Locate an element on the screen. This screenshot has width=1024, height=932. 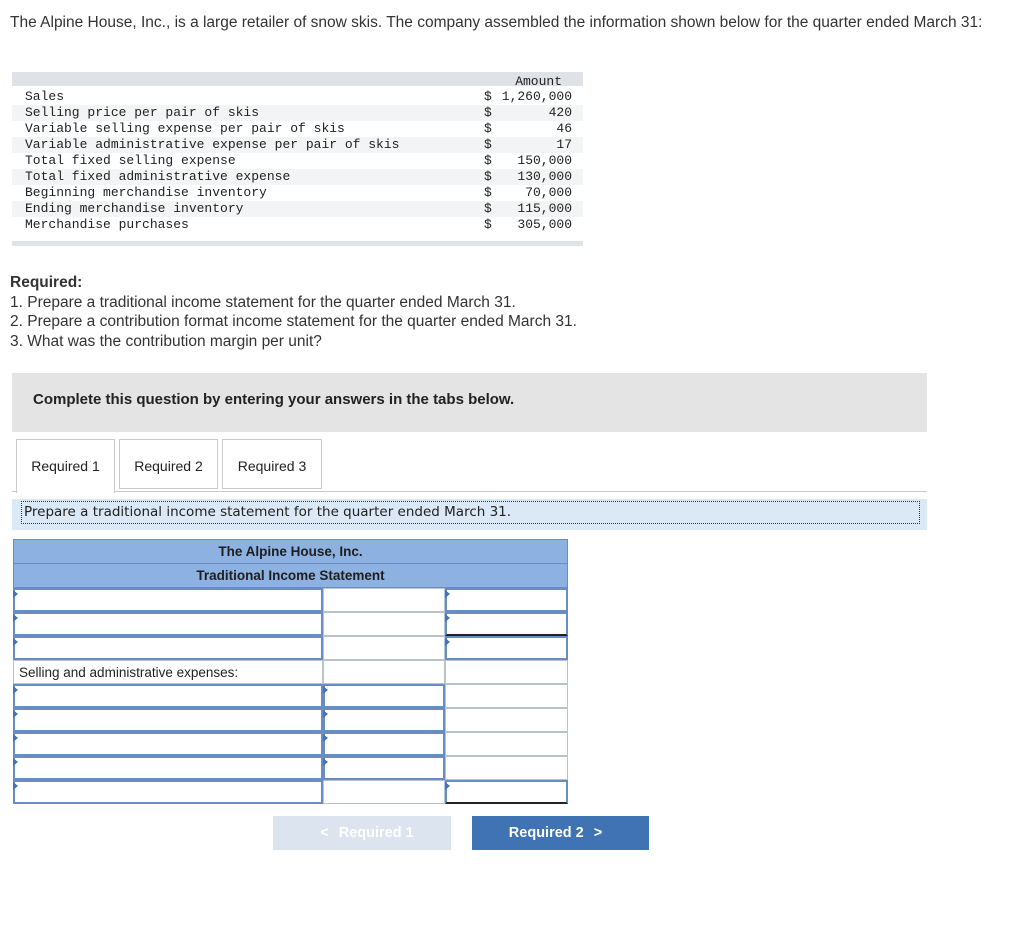
sga-label-cell: Selling and administrative expenses: is located at coordinates (168, 672).